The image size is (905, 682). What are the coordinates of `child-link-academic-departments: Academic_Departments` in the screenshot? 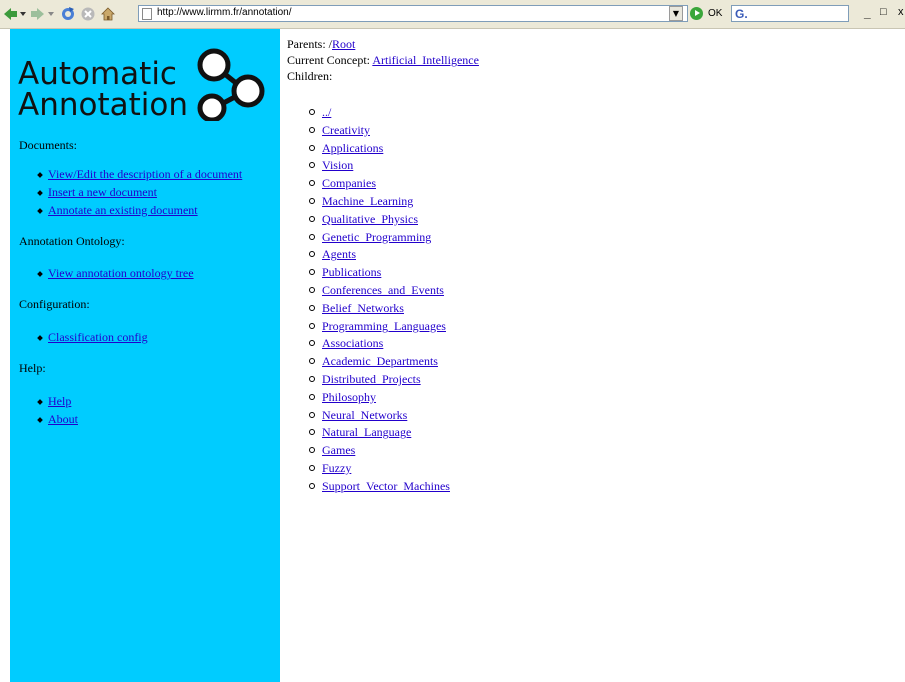 It's located at (380, 361).